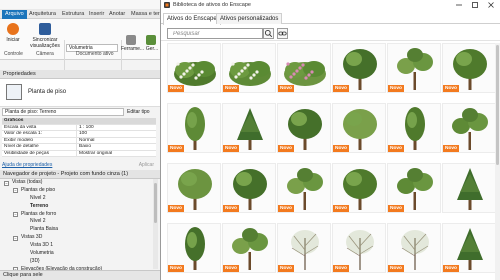 This screenshot has width=500, height=280. I want to click on project-browser-scrollbar, so click(155, 224).